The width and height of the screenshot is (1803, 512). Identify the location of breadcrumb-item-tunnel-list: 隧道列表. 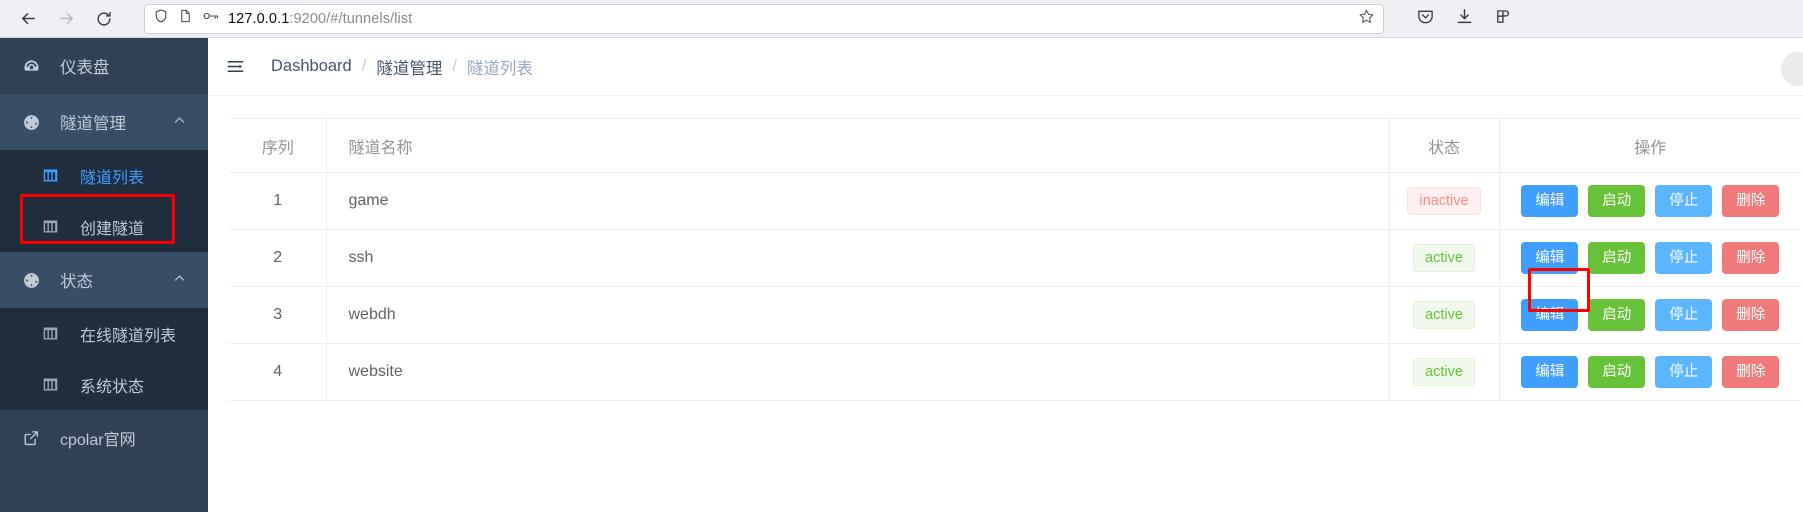
(499, 68).